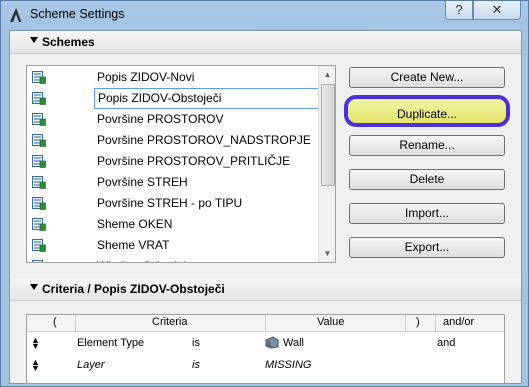 The height and width of the screenshot is (387, 529). I want to click on criteria-and-or: and, so click(446, 343).